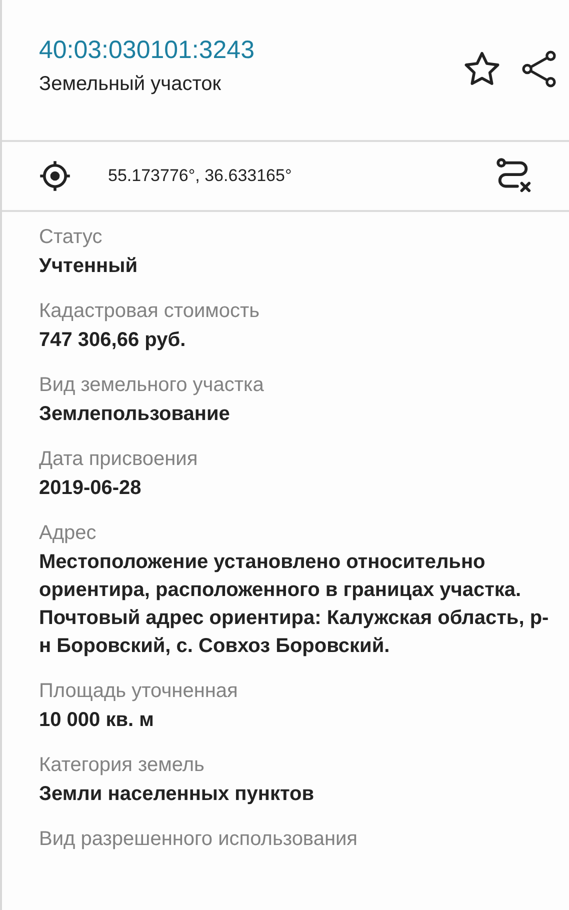  I want to click on coordinates-text: 55.173776°, 36.633165°, so click(200, 176).